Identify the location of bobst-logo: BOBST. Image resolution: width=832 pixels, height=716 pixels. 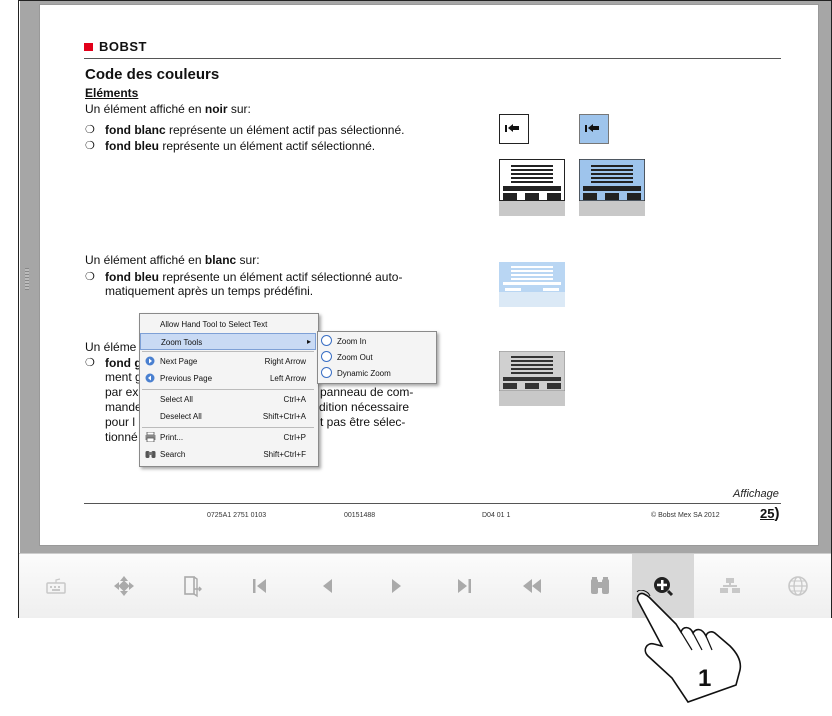
(115, 46).